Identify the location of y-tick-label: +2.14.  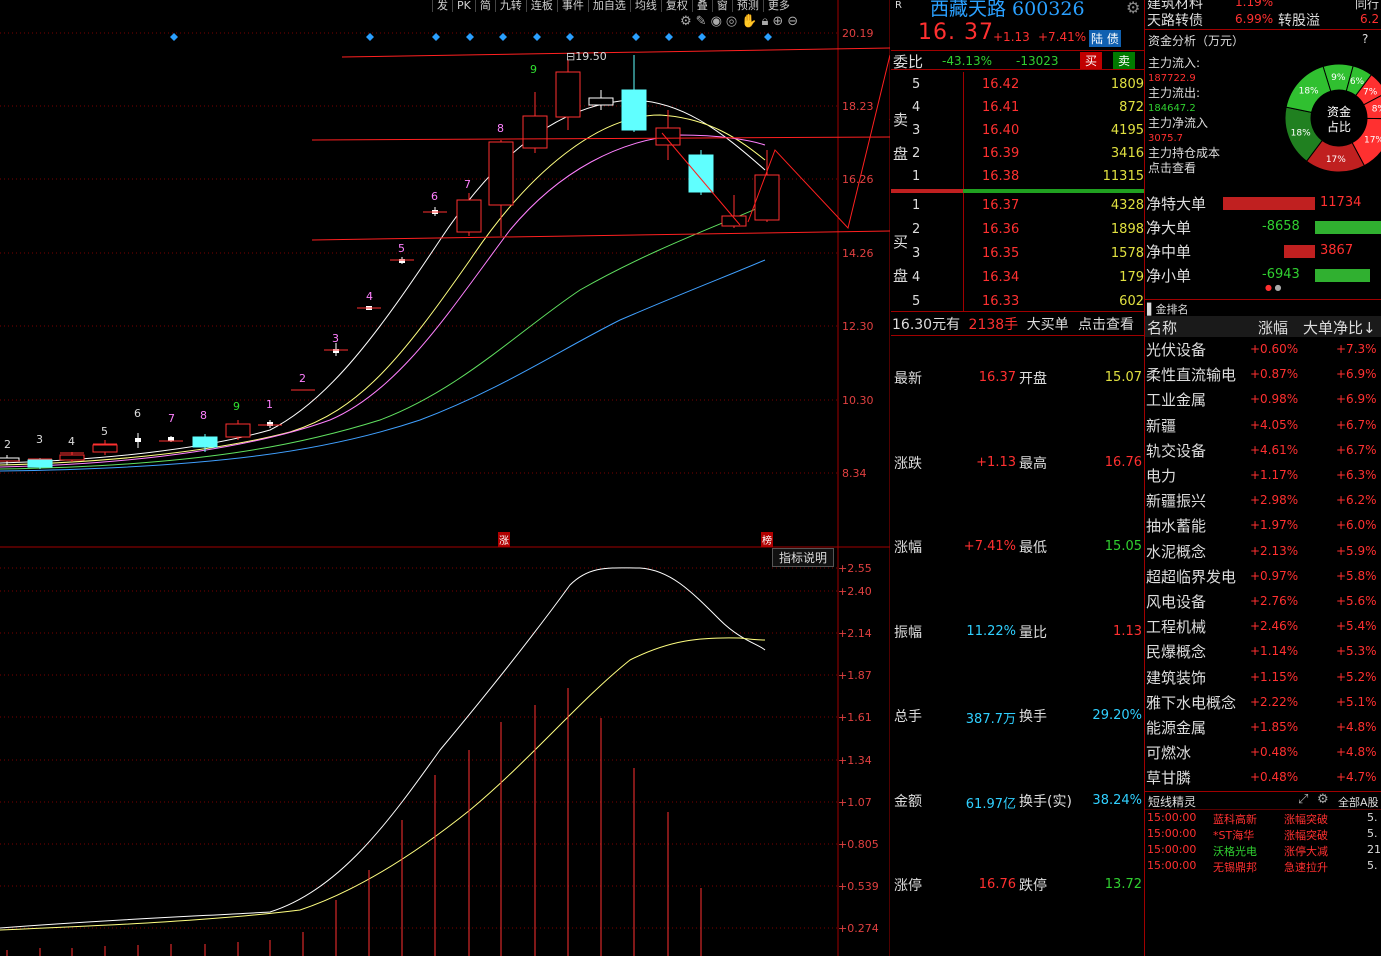
(855, 633).